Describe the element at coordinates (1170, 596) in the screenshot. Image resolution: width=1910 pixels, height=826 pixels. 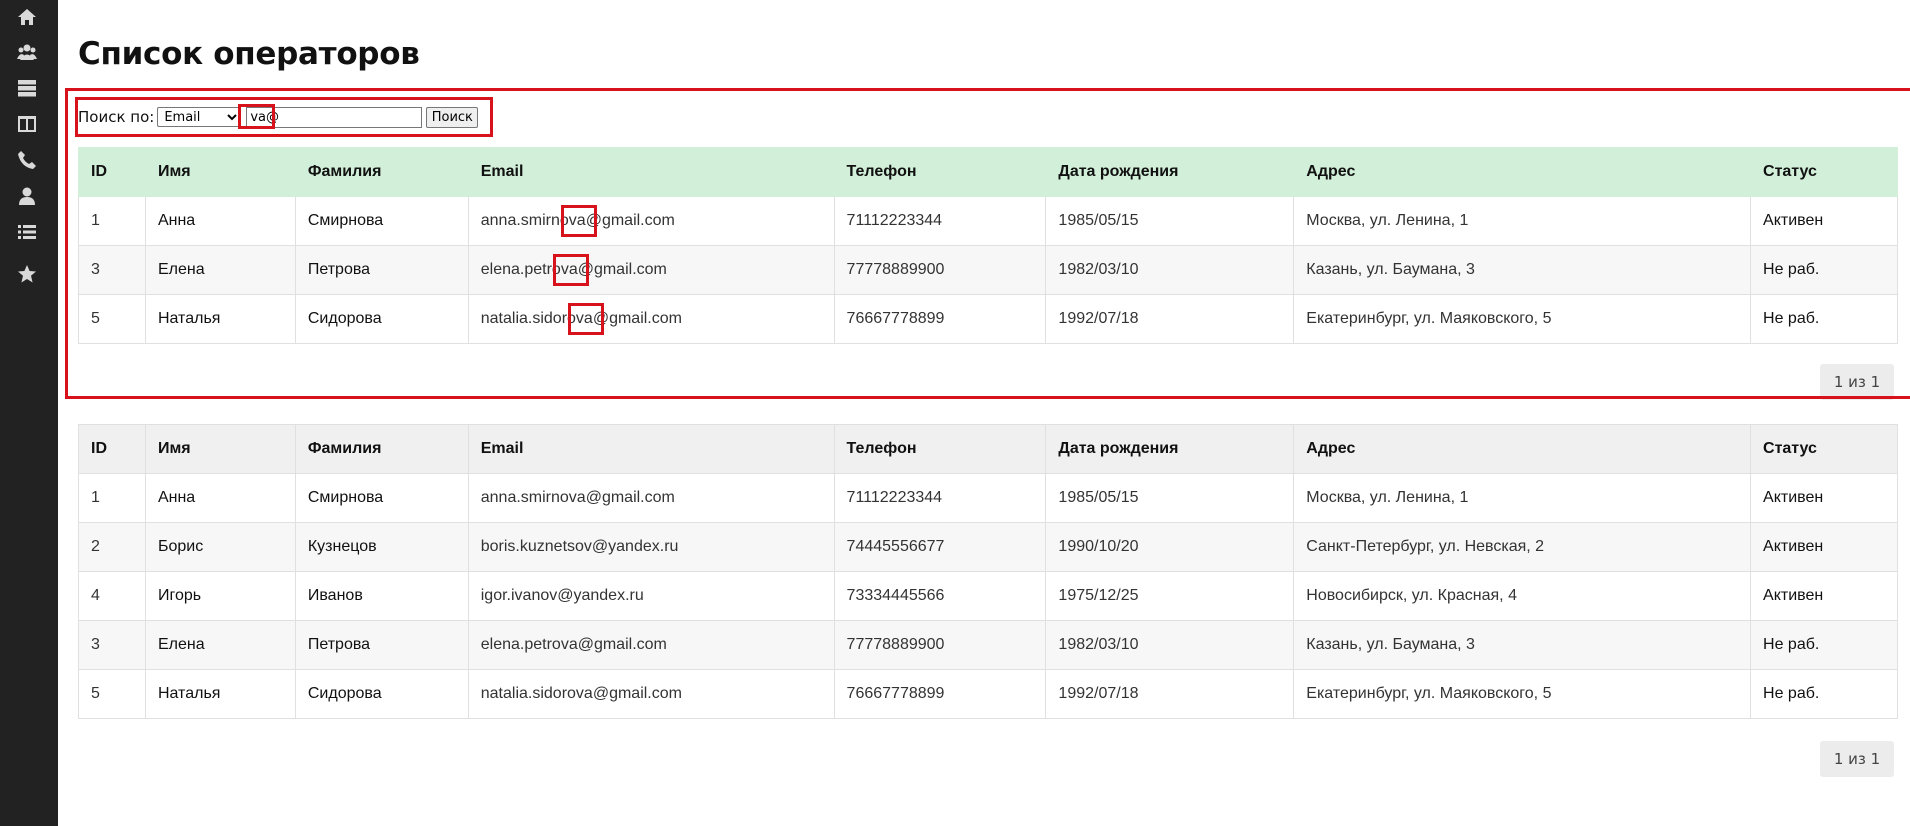
I see `cell-birth-date: 1975/12/25` at that location.